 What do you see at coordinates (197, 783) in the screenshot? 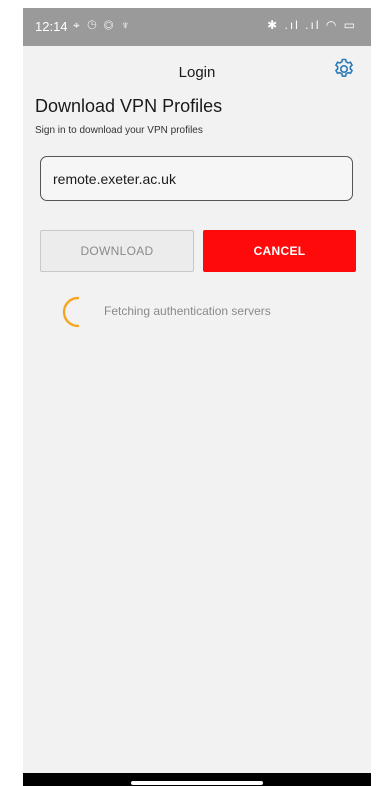
I see `home-indicator` at bounding box center [197, 783].